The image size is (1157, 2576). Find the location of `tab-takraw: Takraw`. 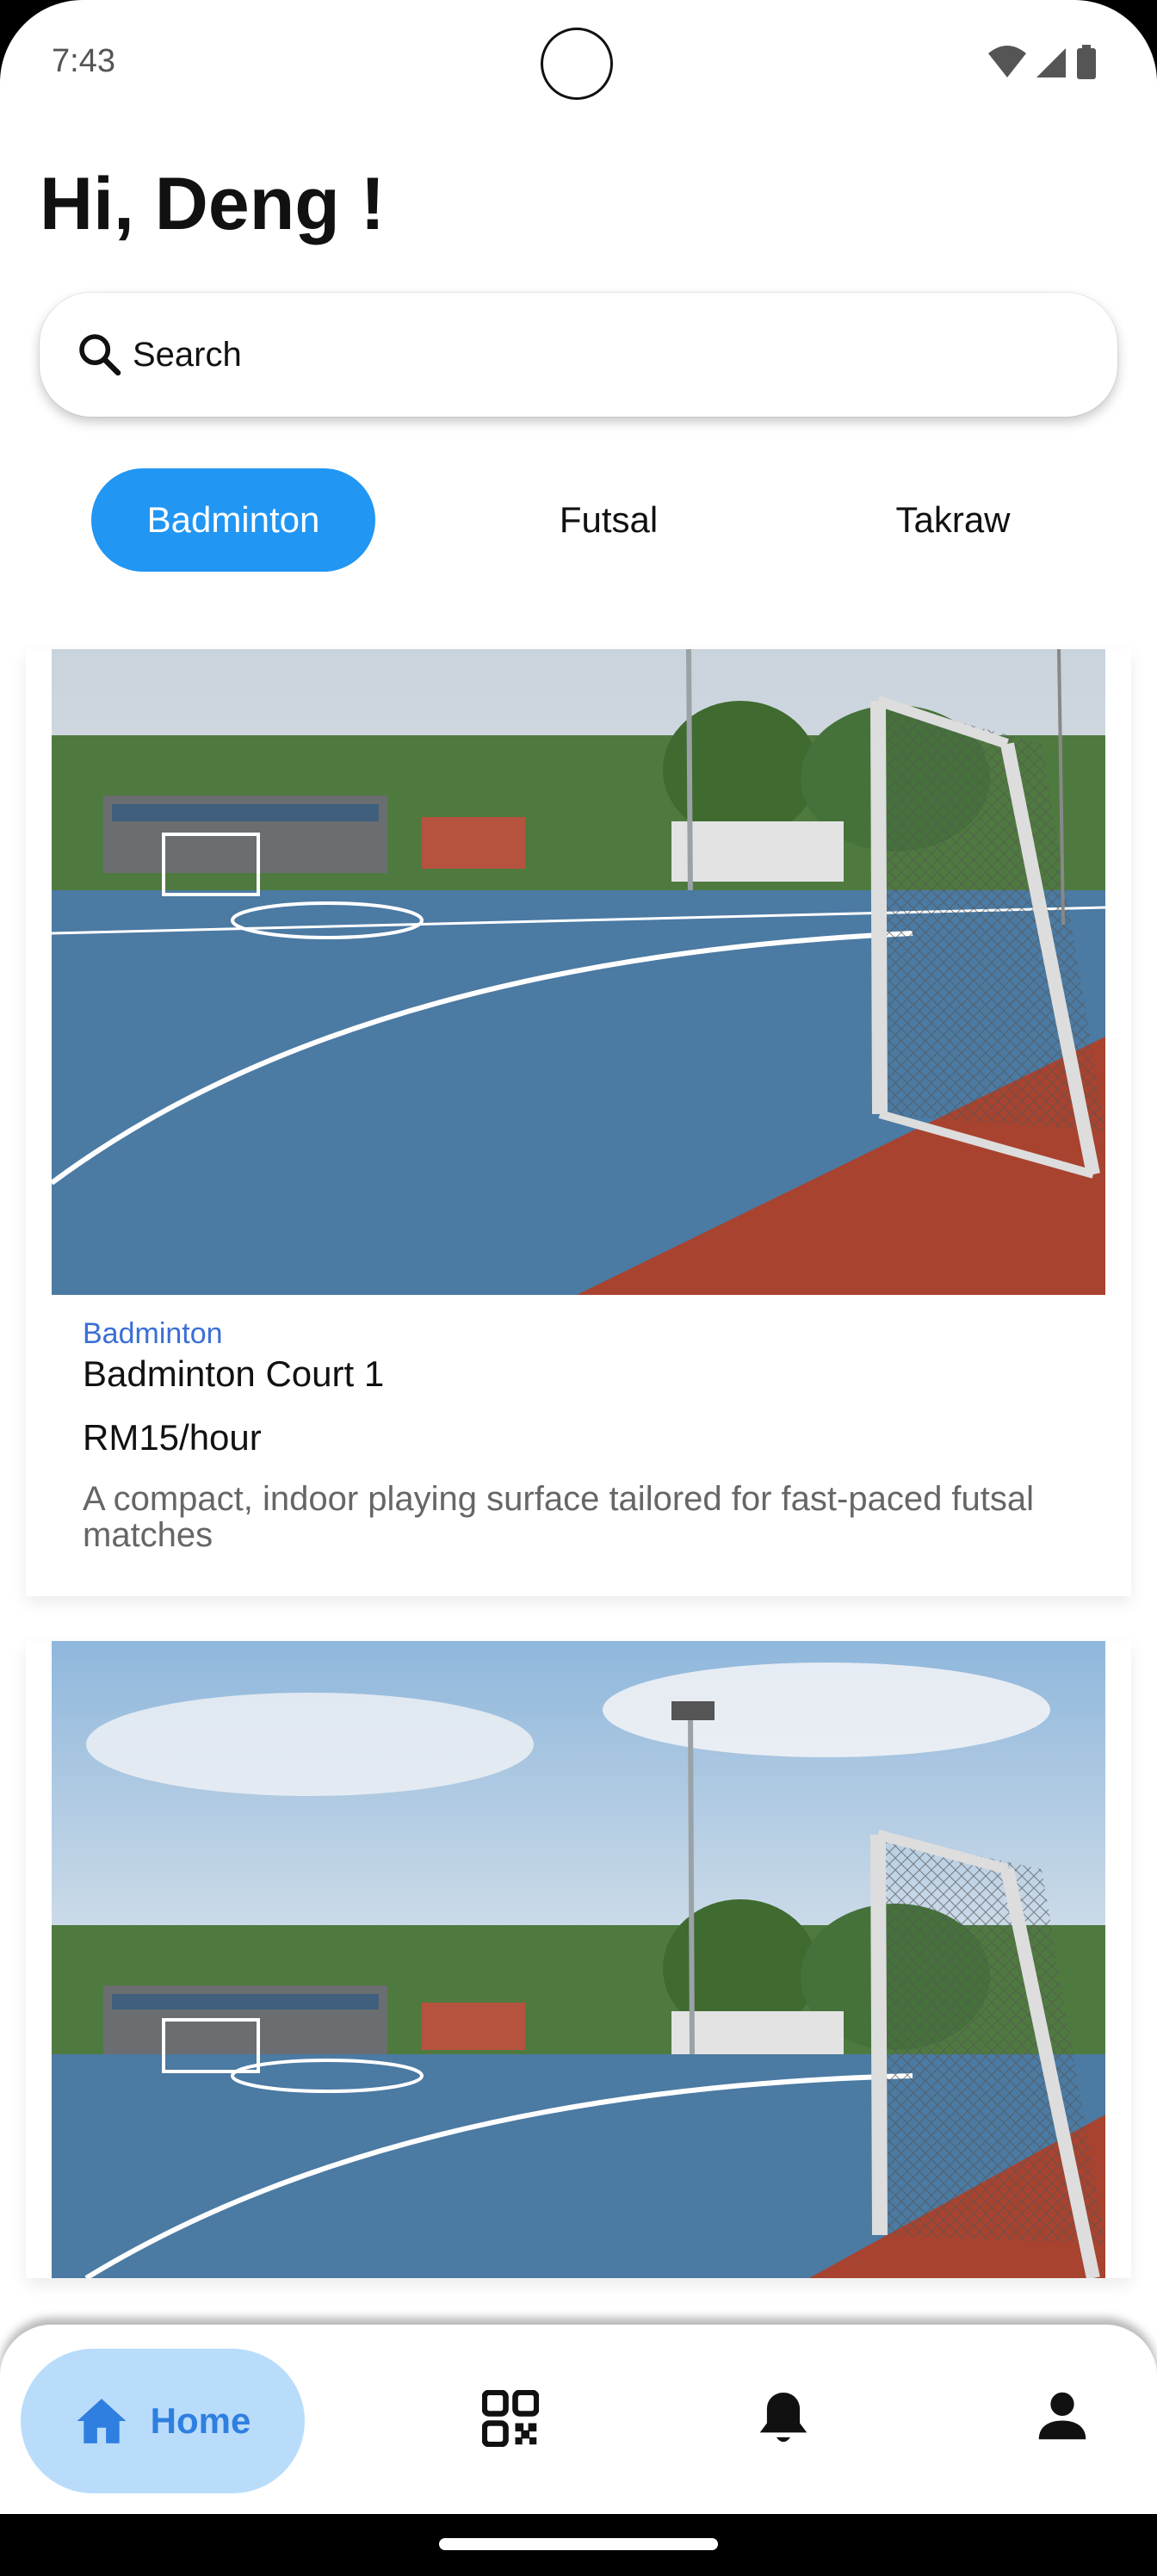

tab-takraw: Takraw is located at coordinates (953, 520).